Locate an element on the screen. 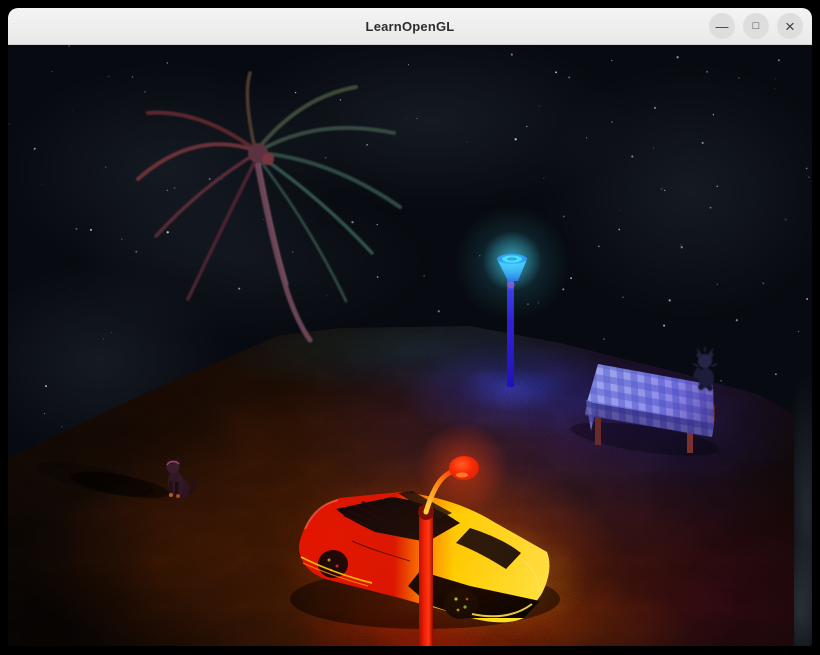 This screenshot has height=655, width=820. window-controls: — □ × is located at coordinates (756, 26).